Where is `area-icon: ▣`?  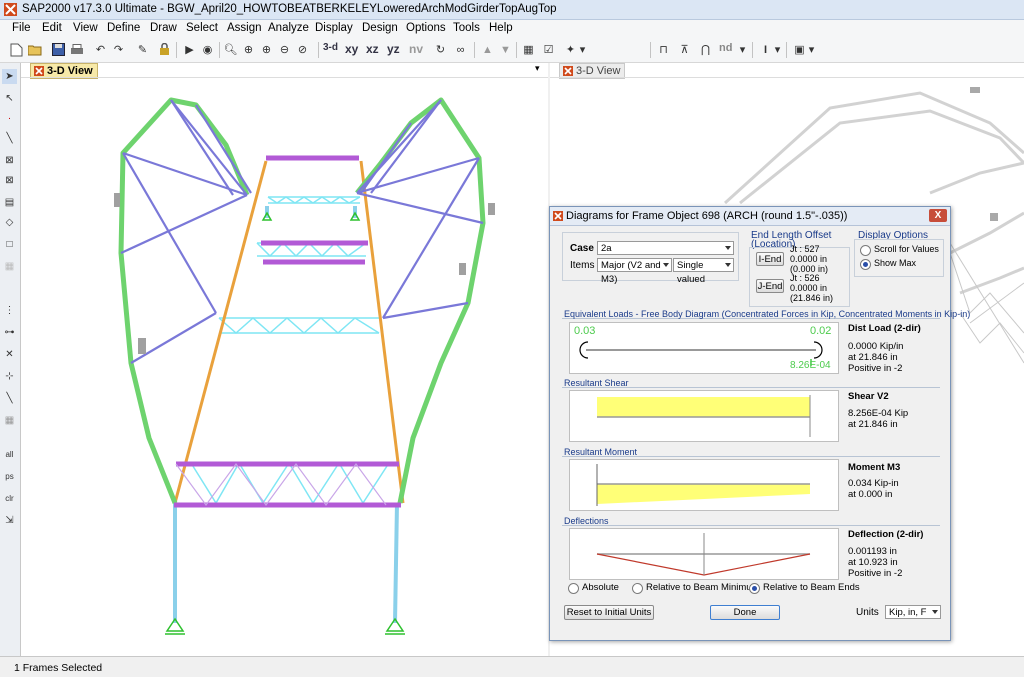 area-icon: ▣ is located at coordinates (799, 49).